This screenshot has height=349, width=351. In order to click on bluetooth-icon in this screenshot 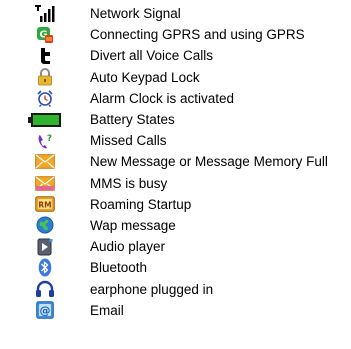, I will do `click(45, 267)`.